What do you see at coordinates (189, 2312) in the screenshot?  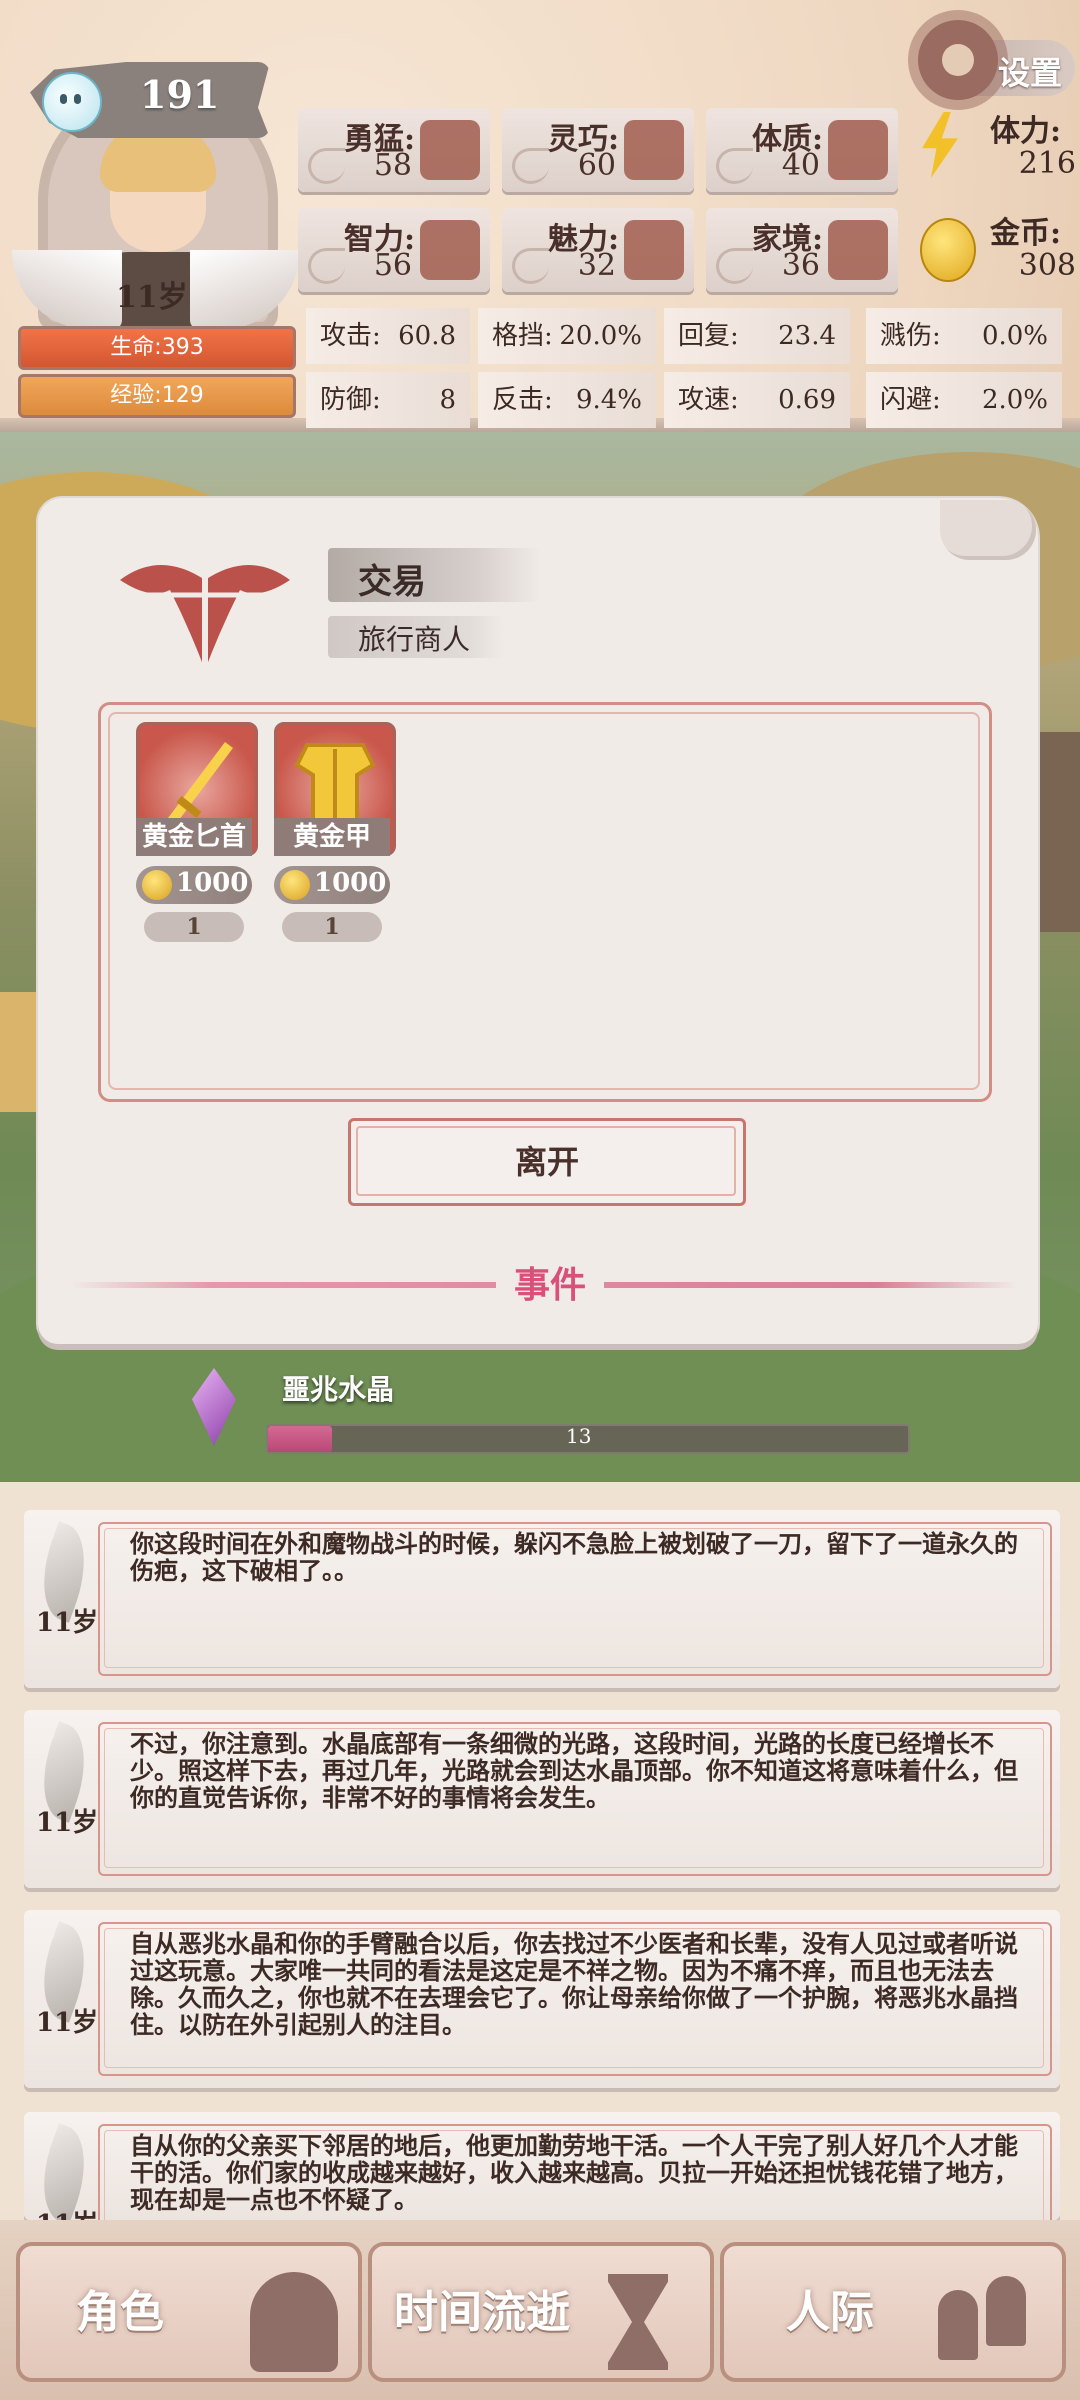 I see `nav-character-button: 角色` at bounding box center [189, 2312].